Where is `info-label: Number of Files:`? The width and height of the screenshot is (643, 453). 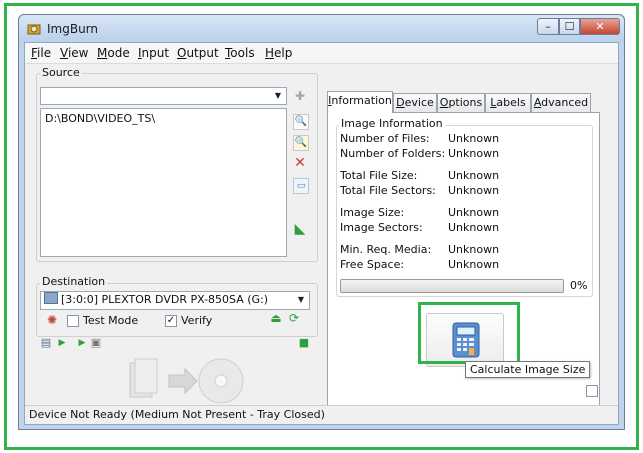
info-label: Number of Files: is located at coordinates (385, 138).